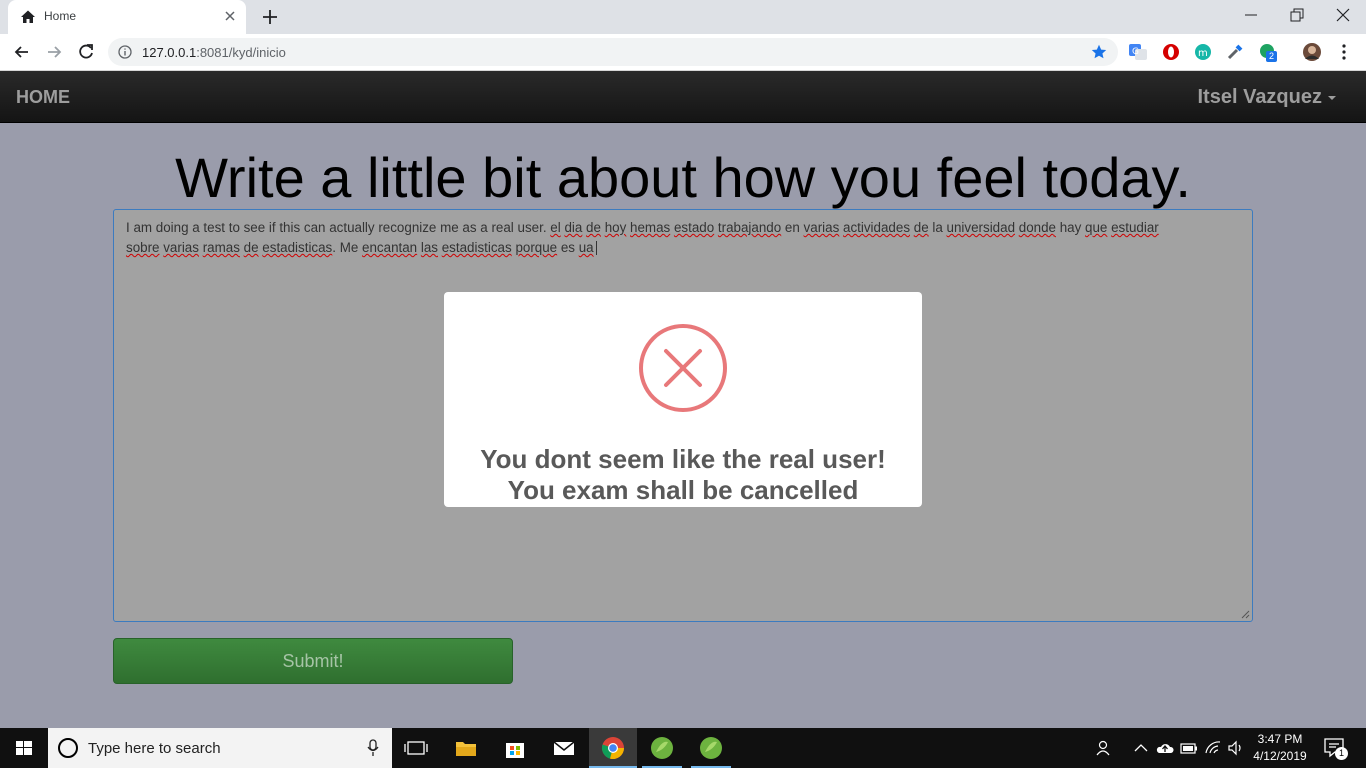 The image size is (1366, 768). What do you see at coordinates (981, 227) in the screenshot?
I see `misspelled-word: universidad` at bounding box center [981, 227].